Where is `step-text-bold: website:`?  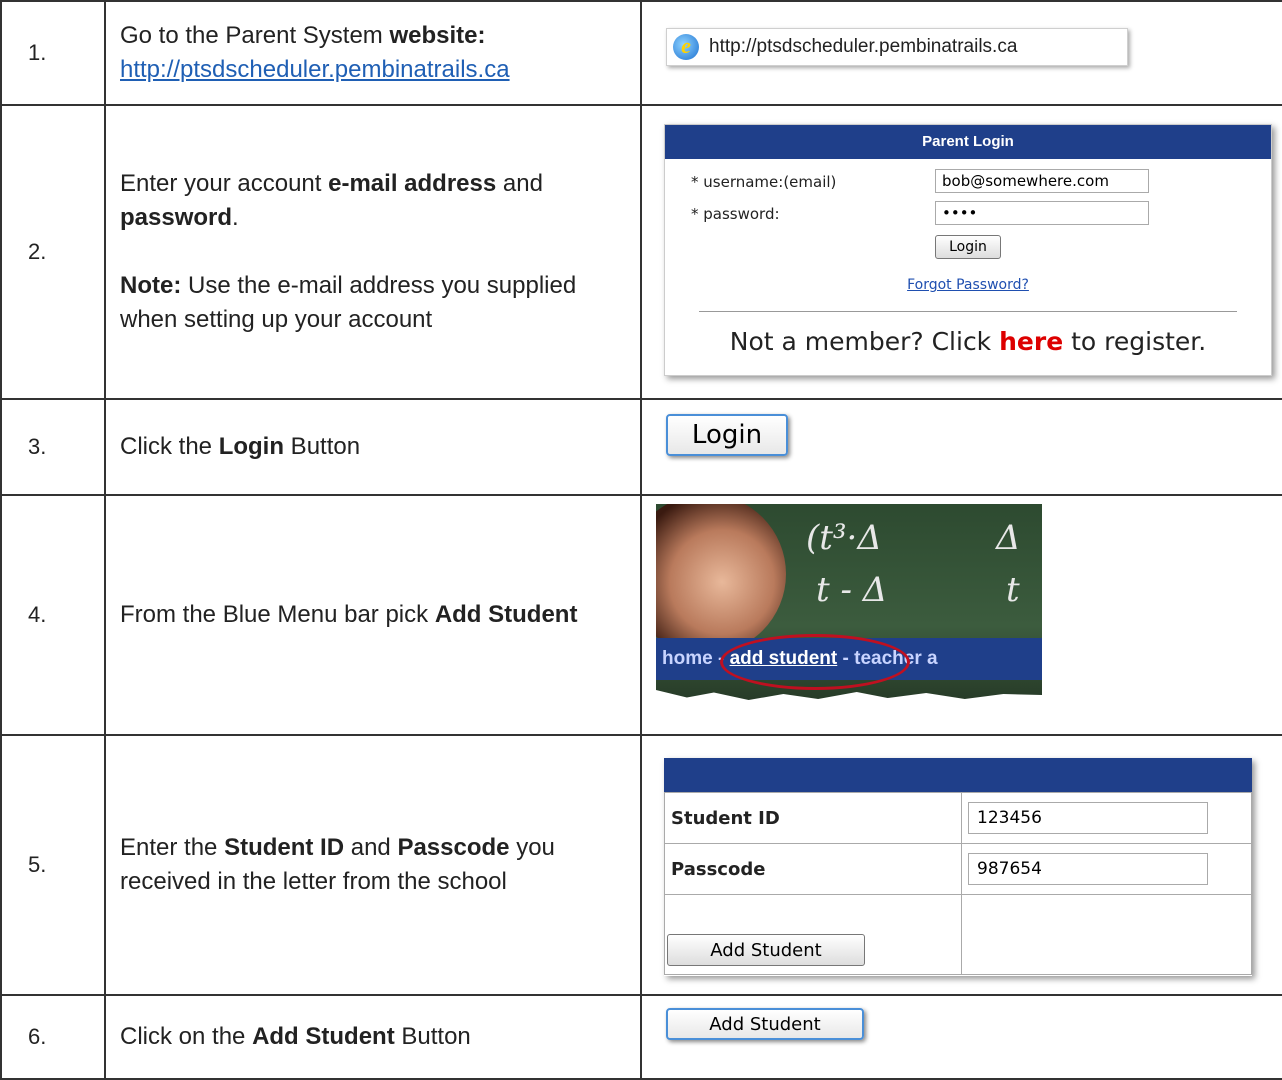
step-text-bold: website: is located at coordinates (437, 35).